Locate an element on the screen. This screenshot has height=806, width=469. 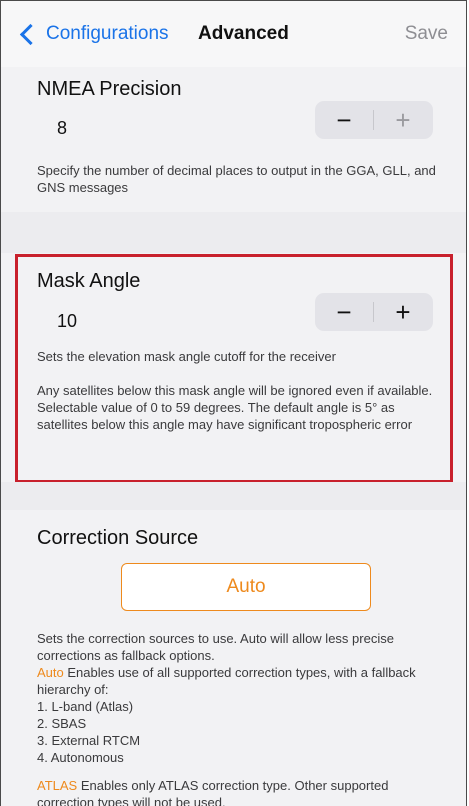
navigation-bar: Configurations Advanced Save is located at coordinates (233, 34).